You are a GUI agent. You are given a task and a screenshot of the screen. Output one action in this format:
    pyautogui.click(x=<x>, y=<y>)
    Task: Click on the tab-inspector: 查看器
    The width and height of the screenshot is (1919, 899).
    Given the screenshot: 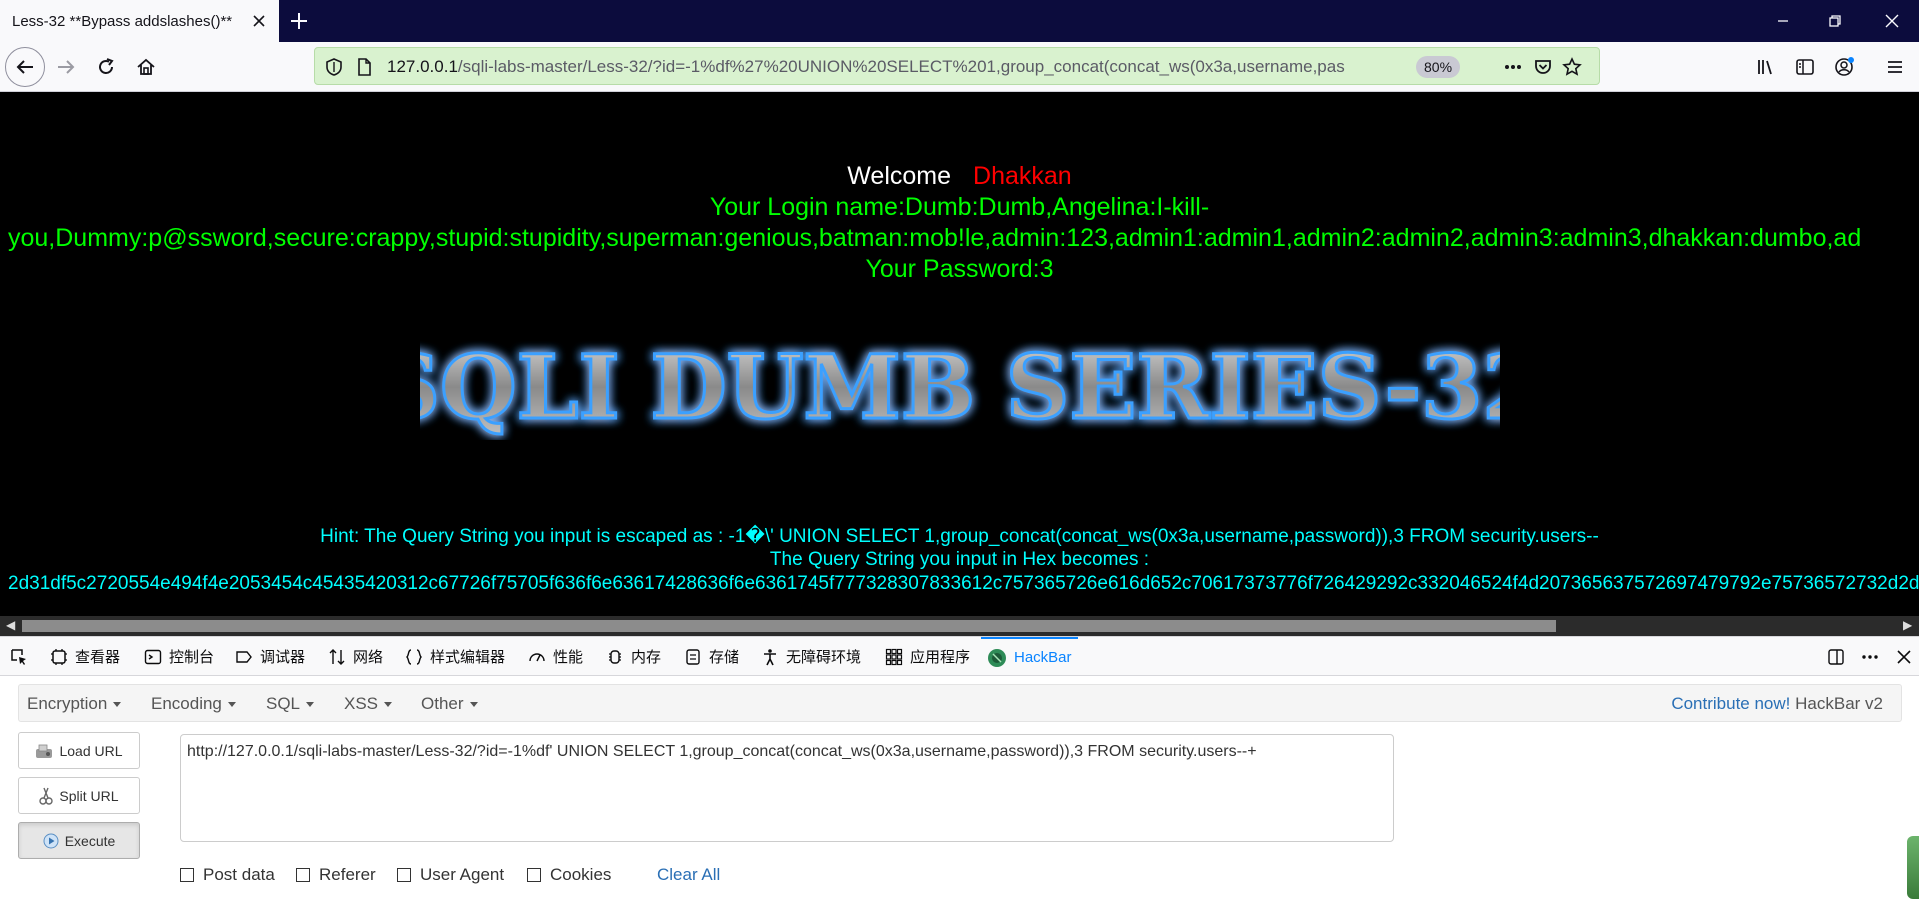 What is the action you would take?
    pyautogui.click(x=85, y=656)
    